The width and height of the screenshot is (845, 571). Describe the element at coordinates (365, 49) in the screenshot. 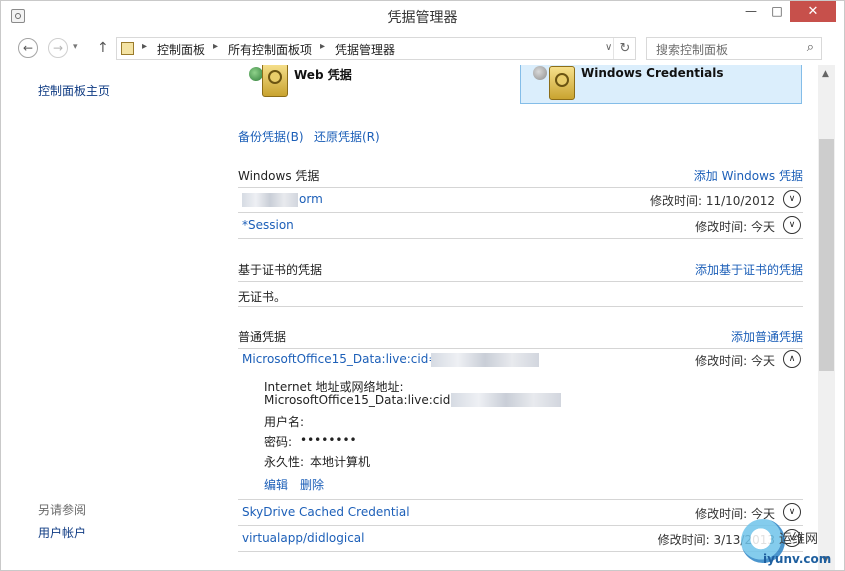

I see `breadcrumb-credential-manager: 凭据管理器` at that location.